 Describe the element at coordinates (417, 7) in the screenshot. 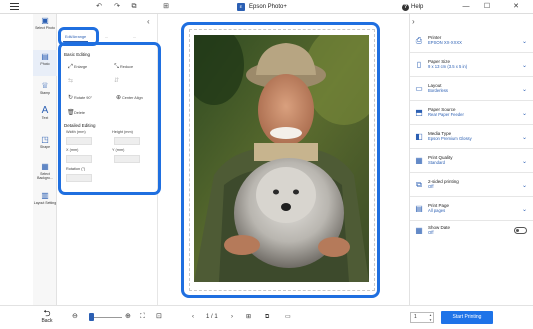

I see `help-label: Help` at that location.